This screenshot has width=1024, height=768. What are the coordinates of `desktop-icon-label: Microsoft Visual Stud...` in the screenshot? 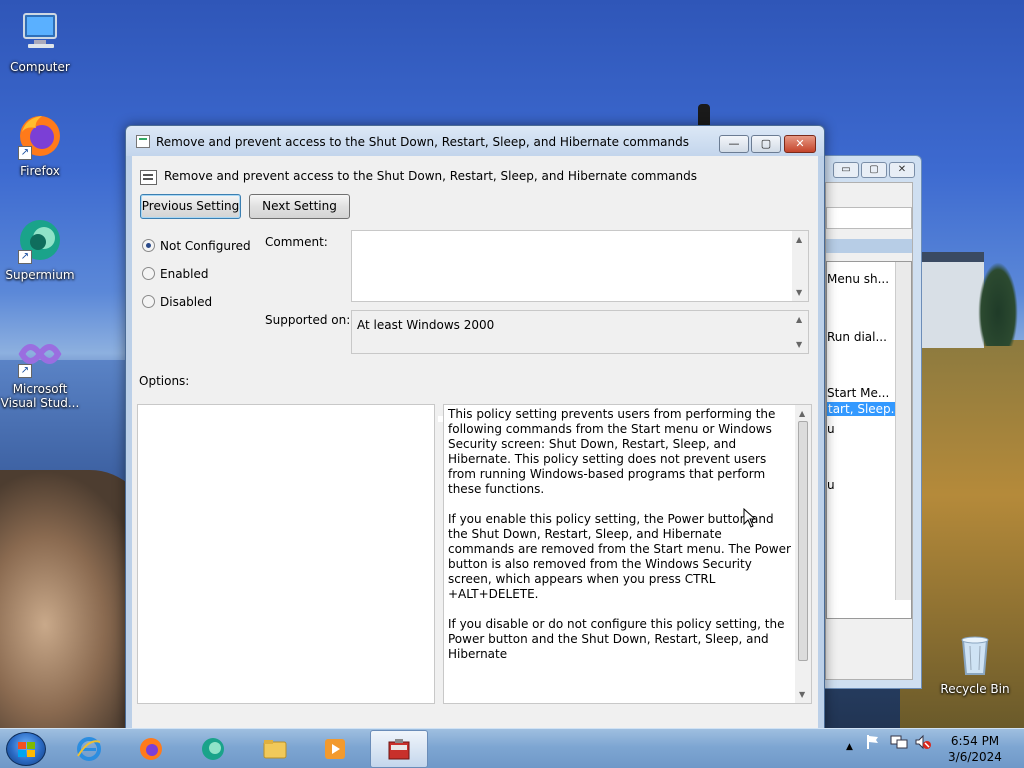 It's located at (40, 396).